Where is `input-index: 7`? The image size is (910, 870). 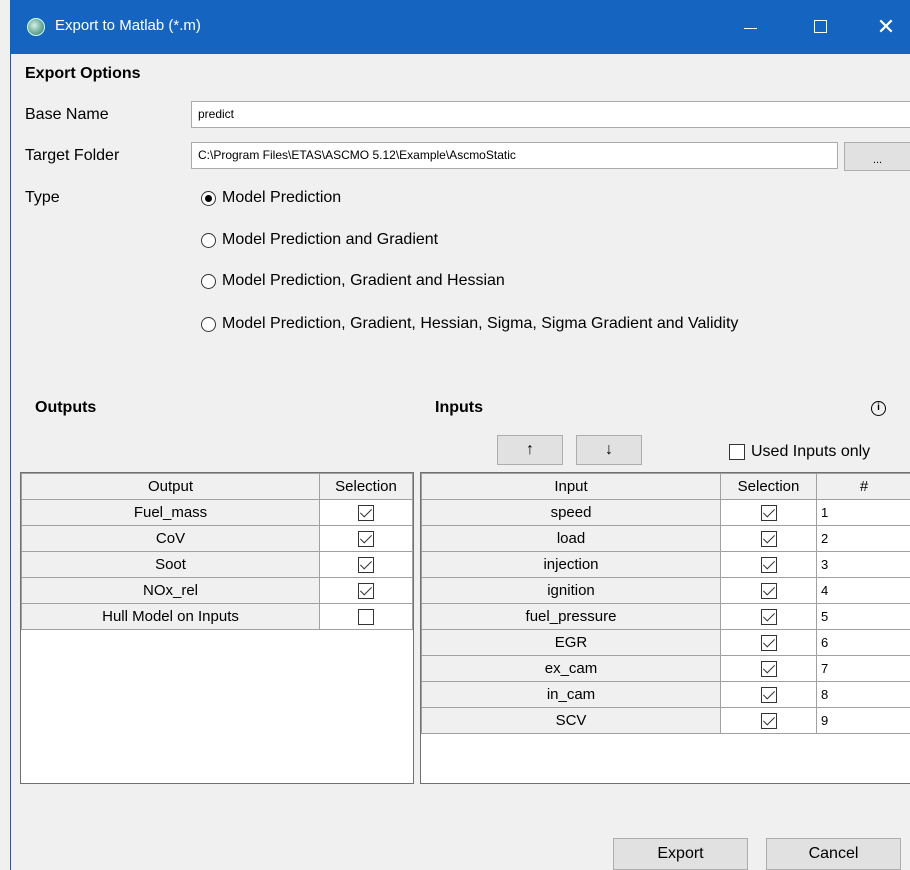 input-index: 7 is located at coordinates (863, 668).